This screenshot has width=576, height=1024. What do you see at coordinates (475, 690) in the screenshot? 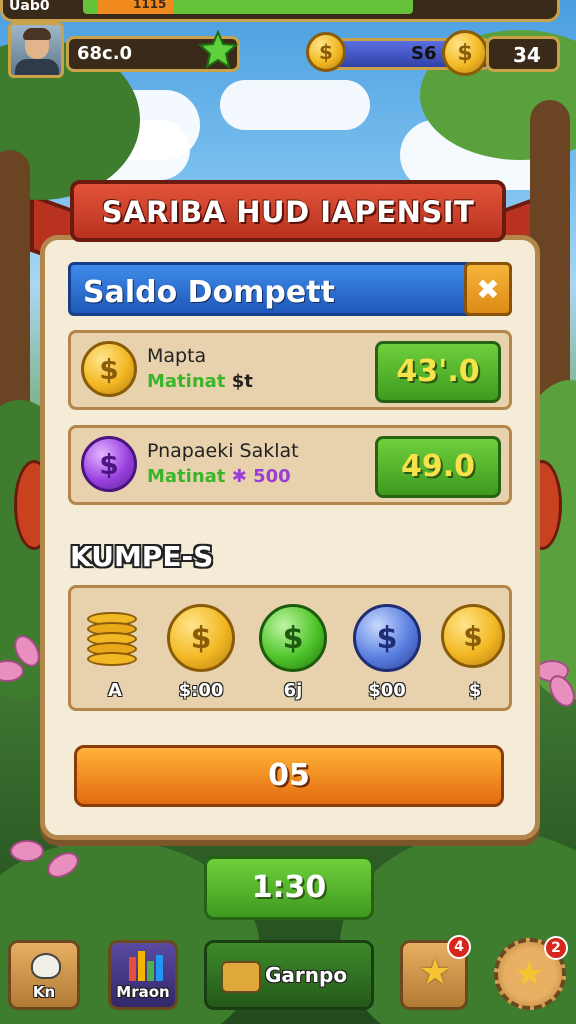
I see `coin-pack-label: $` at bounding box center [475, 690].